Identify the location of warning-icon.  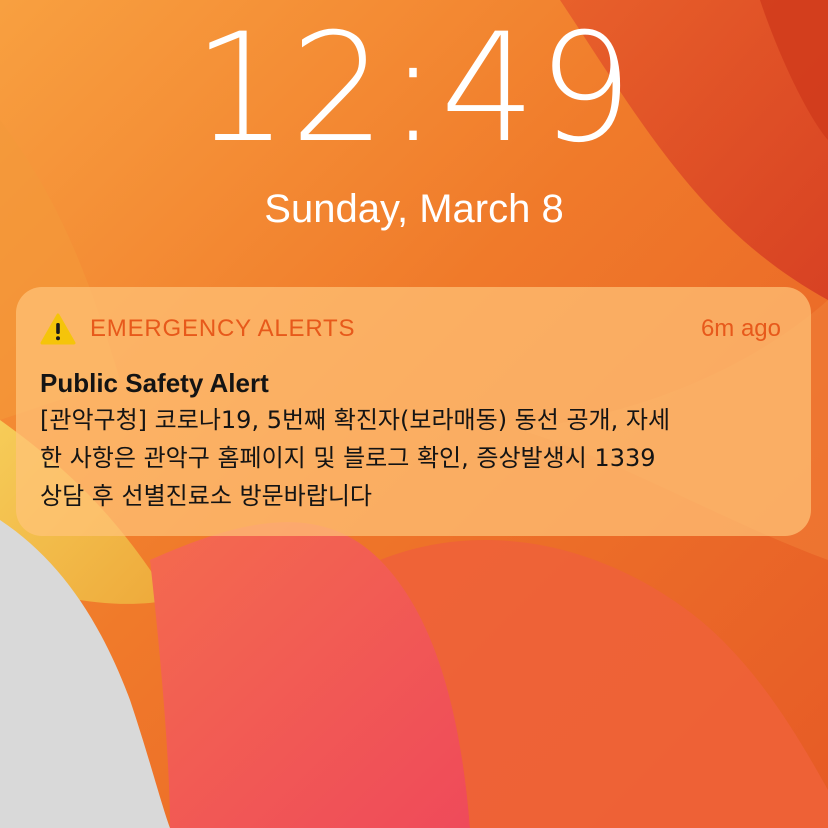
(58, 329).